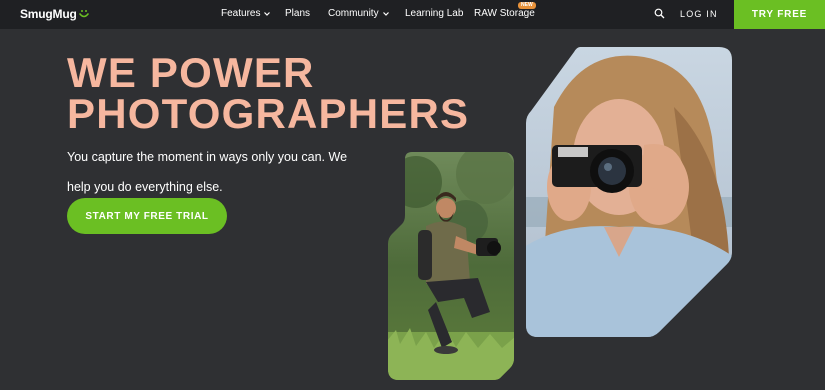 Image resolution: width=825 pixels, height=390 pixels. What do you see at coordinates (779, 14) in the screenshot?
I see `try-free-button: TRY FREE` at bounding box center [779, 14].